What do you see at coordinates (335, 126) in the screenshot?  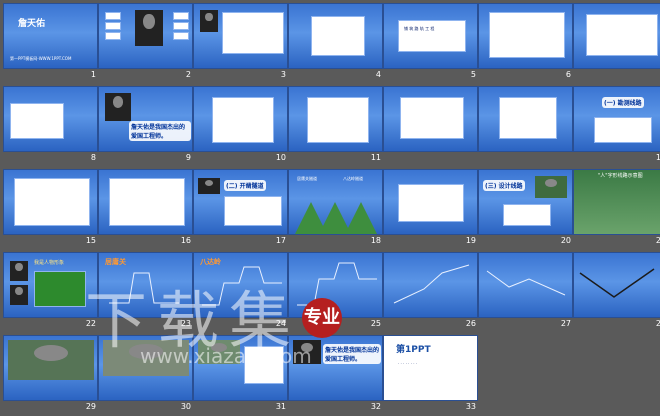 I see `slide-thumb-11: 11` at bounding box center [335, 126].